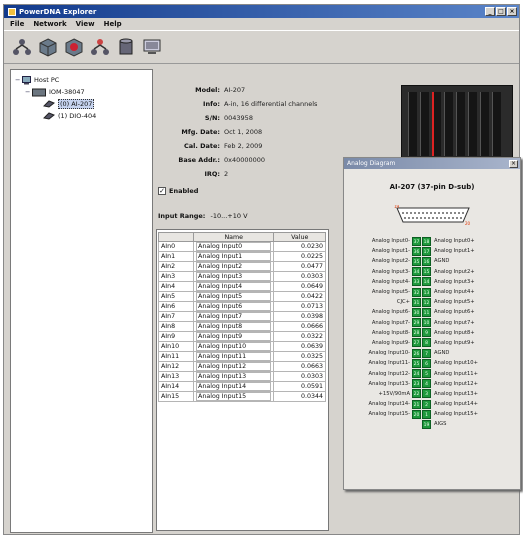  I want to click on channel-name-field: Analog Input4, so click(234, 286).